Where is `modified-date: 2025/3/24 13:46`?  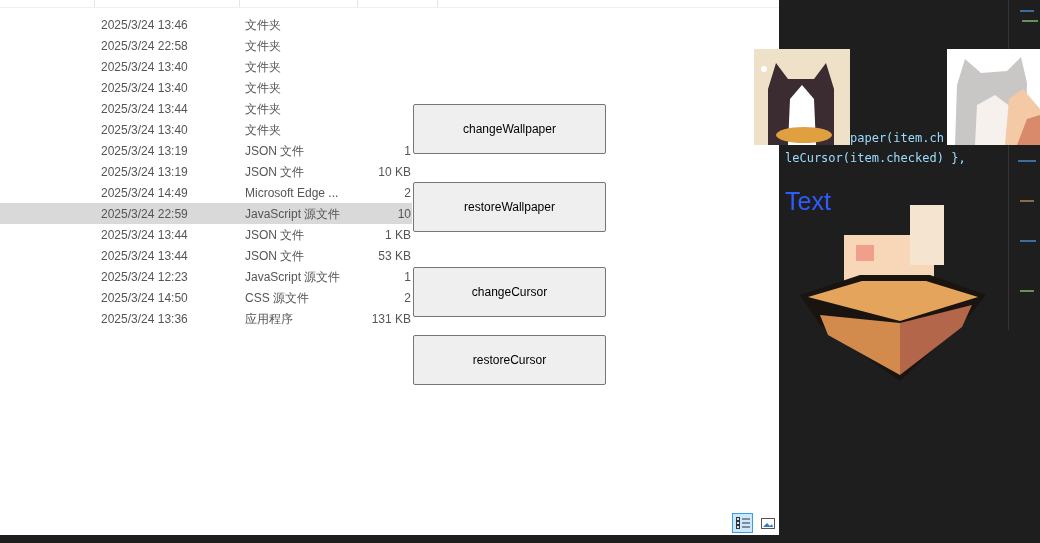
modified-date: 2025/3/24 13:46 is located at coordinates (145, 25).